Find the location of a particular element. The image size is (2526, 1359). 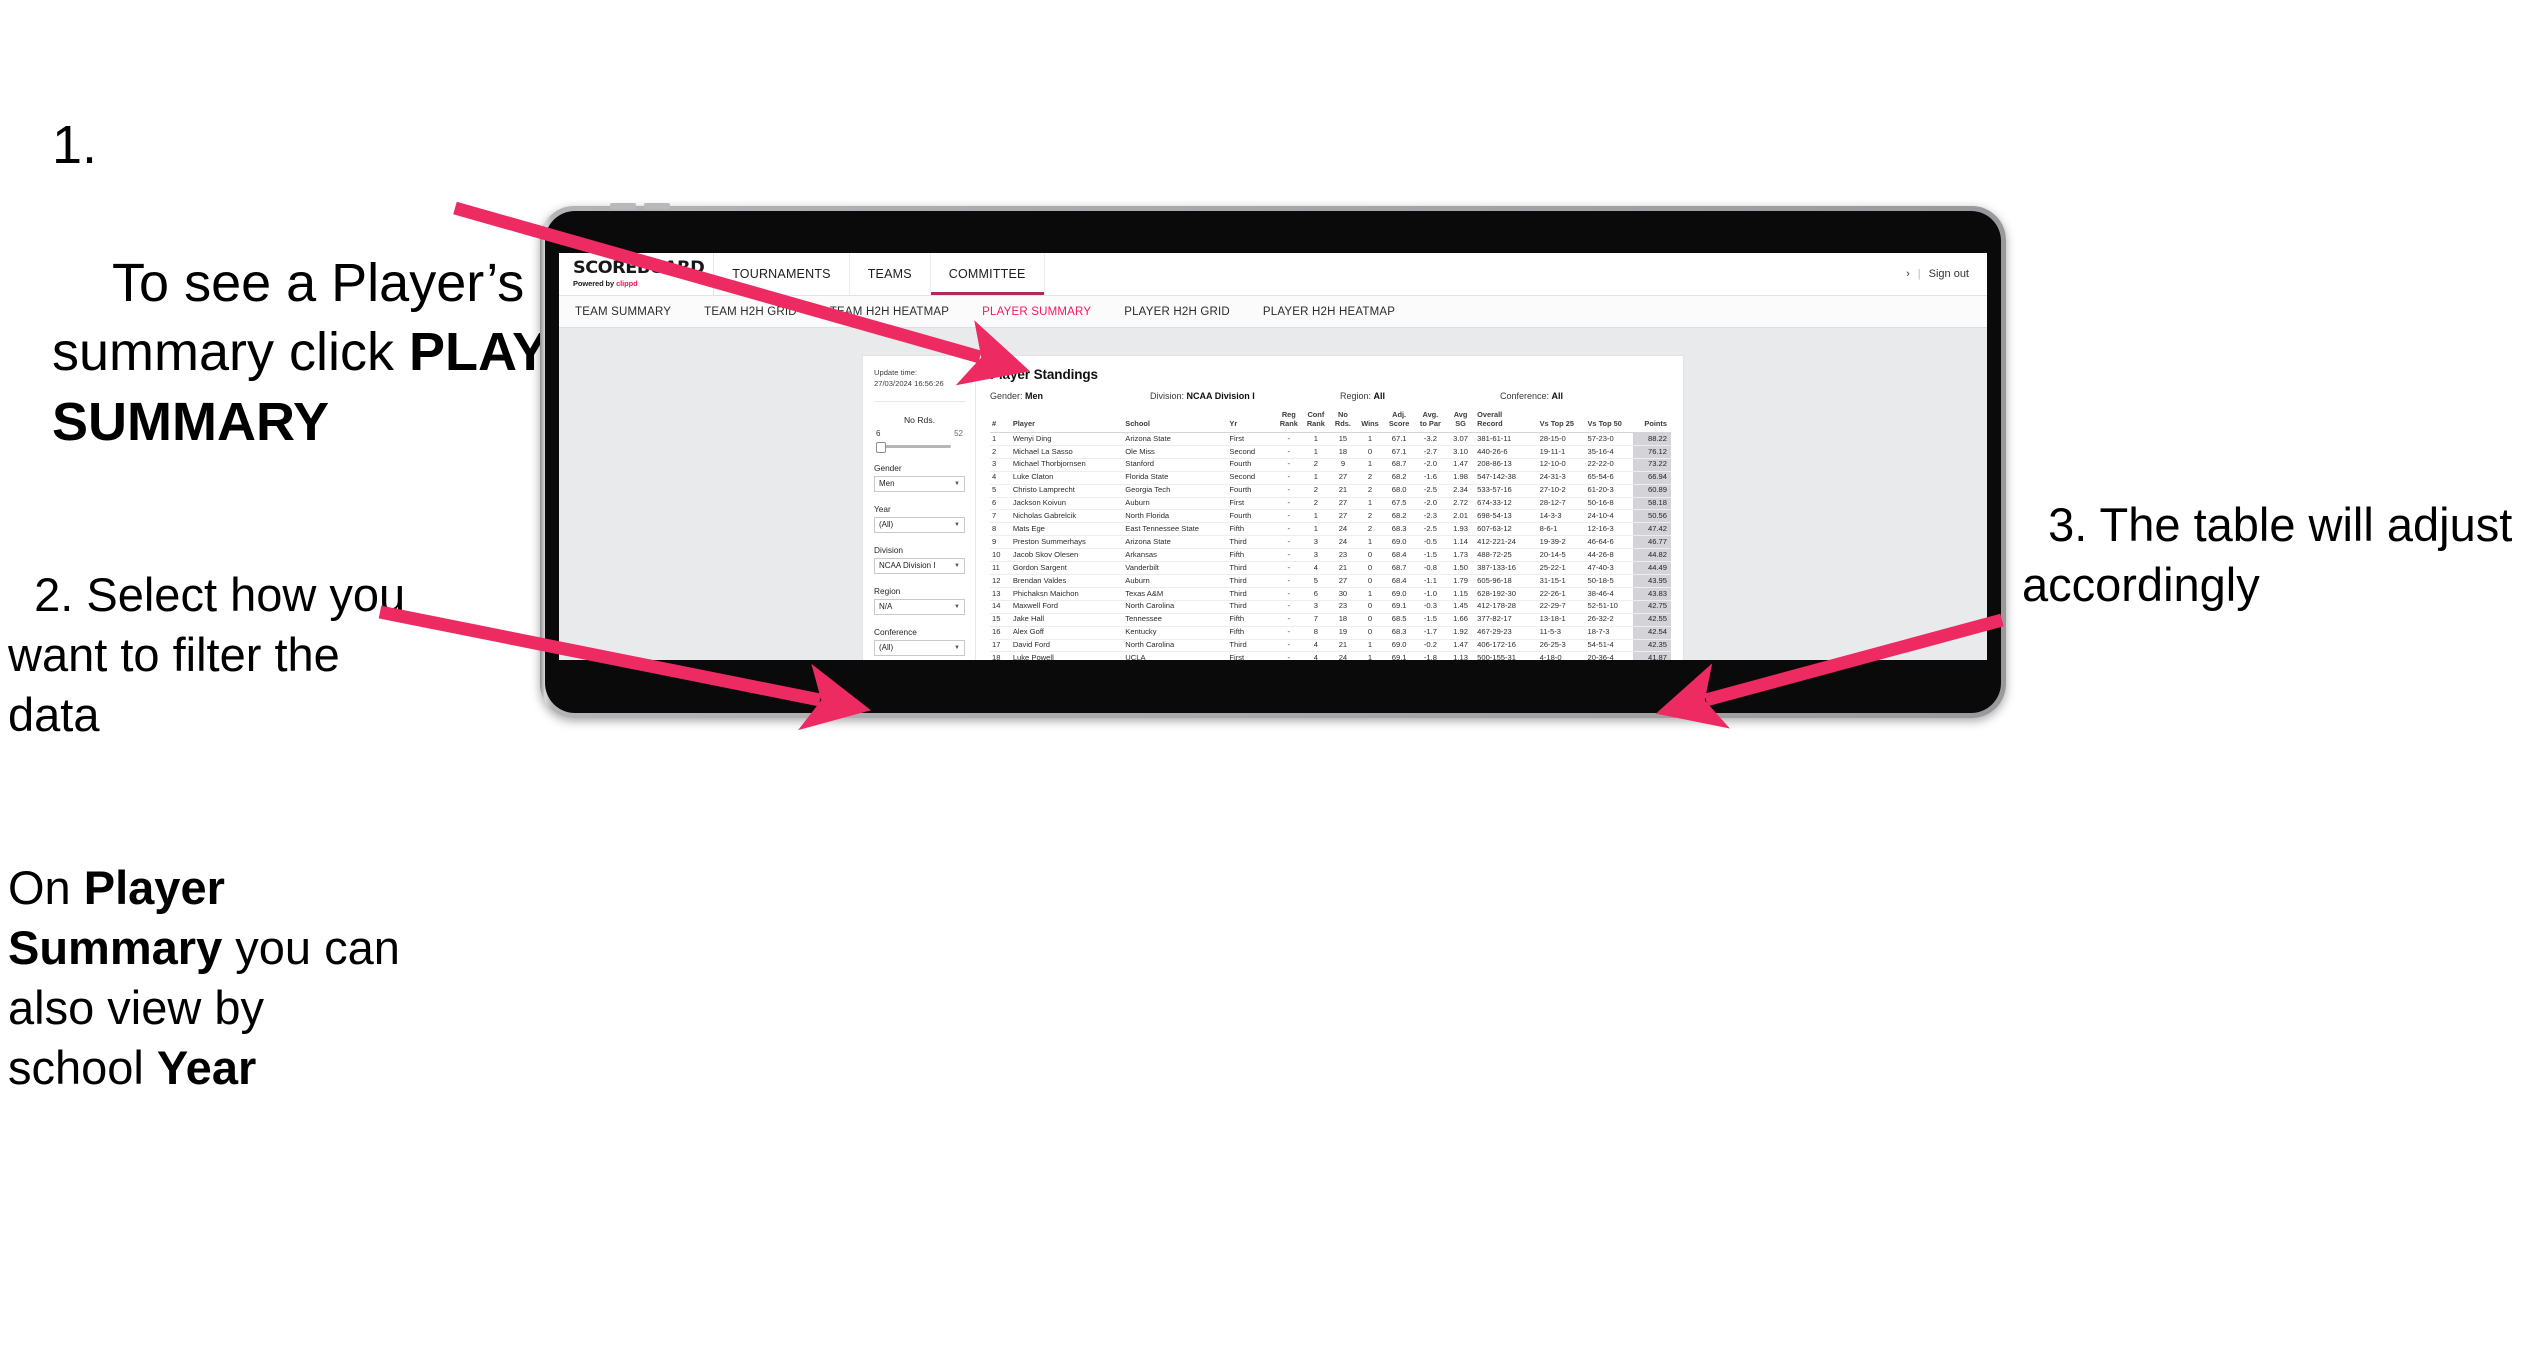

cell-overall-record: 412-221-24 is located at coordinates (1506, 542).